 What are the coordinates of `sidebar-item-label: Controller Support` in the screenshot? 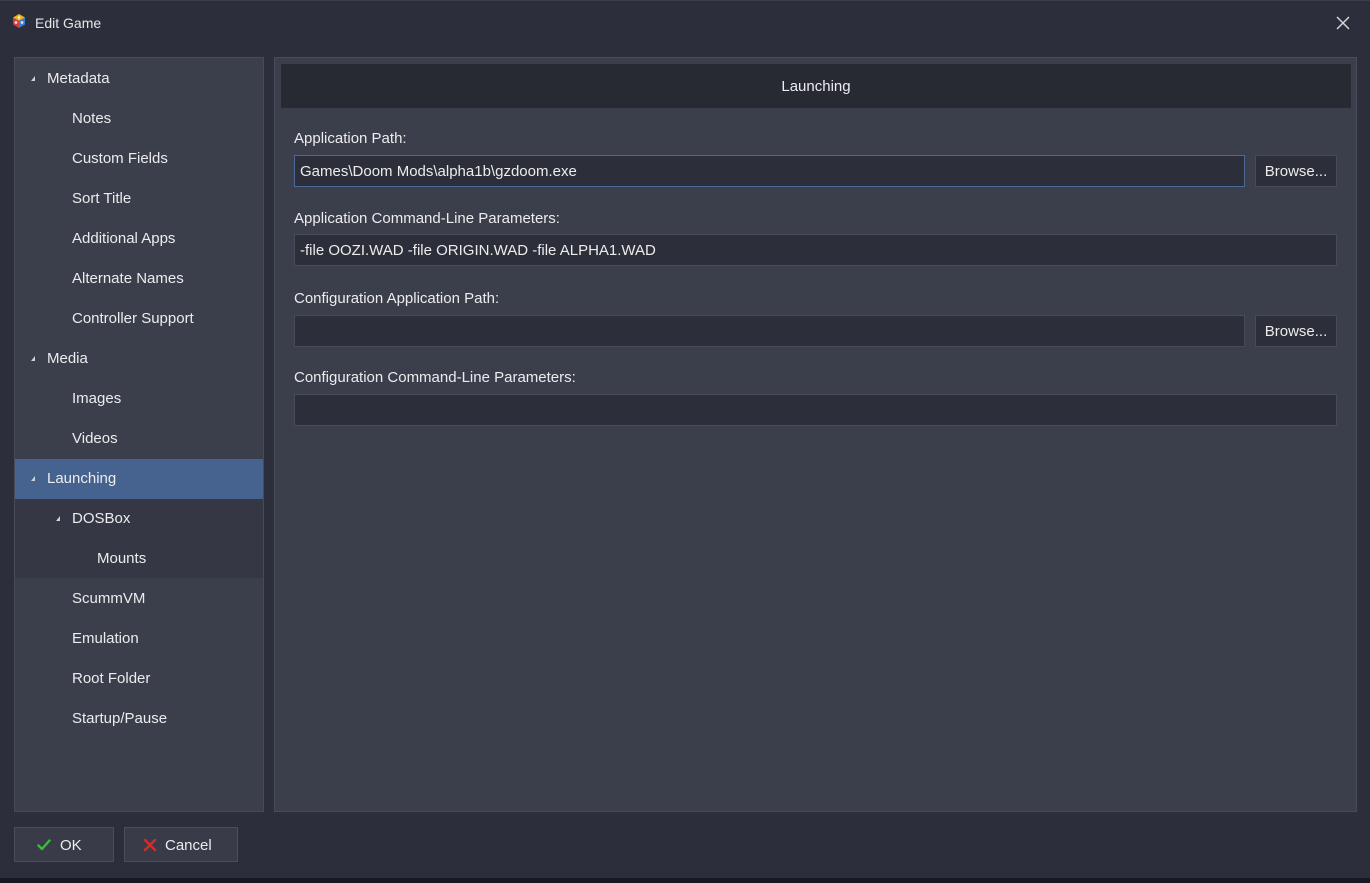 It's located at (133, 318).